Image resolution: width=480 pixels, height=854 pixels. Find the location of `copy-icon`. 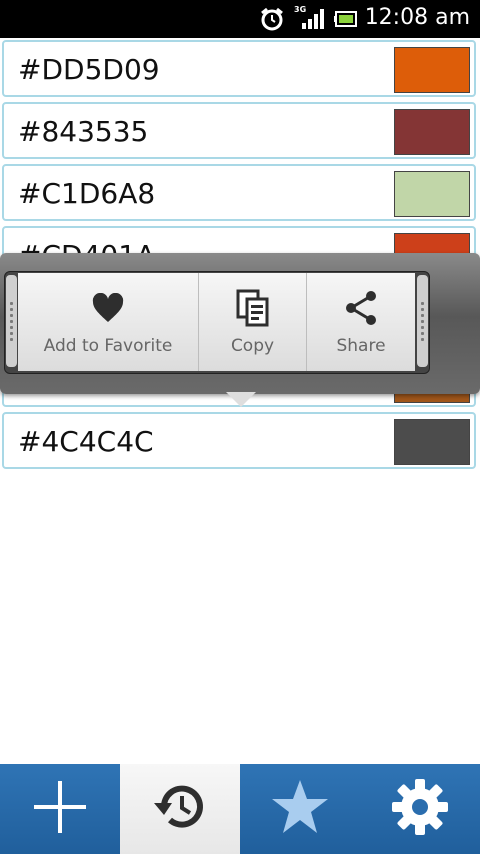

copy-icon is located at coordinates (253, 308).